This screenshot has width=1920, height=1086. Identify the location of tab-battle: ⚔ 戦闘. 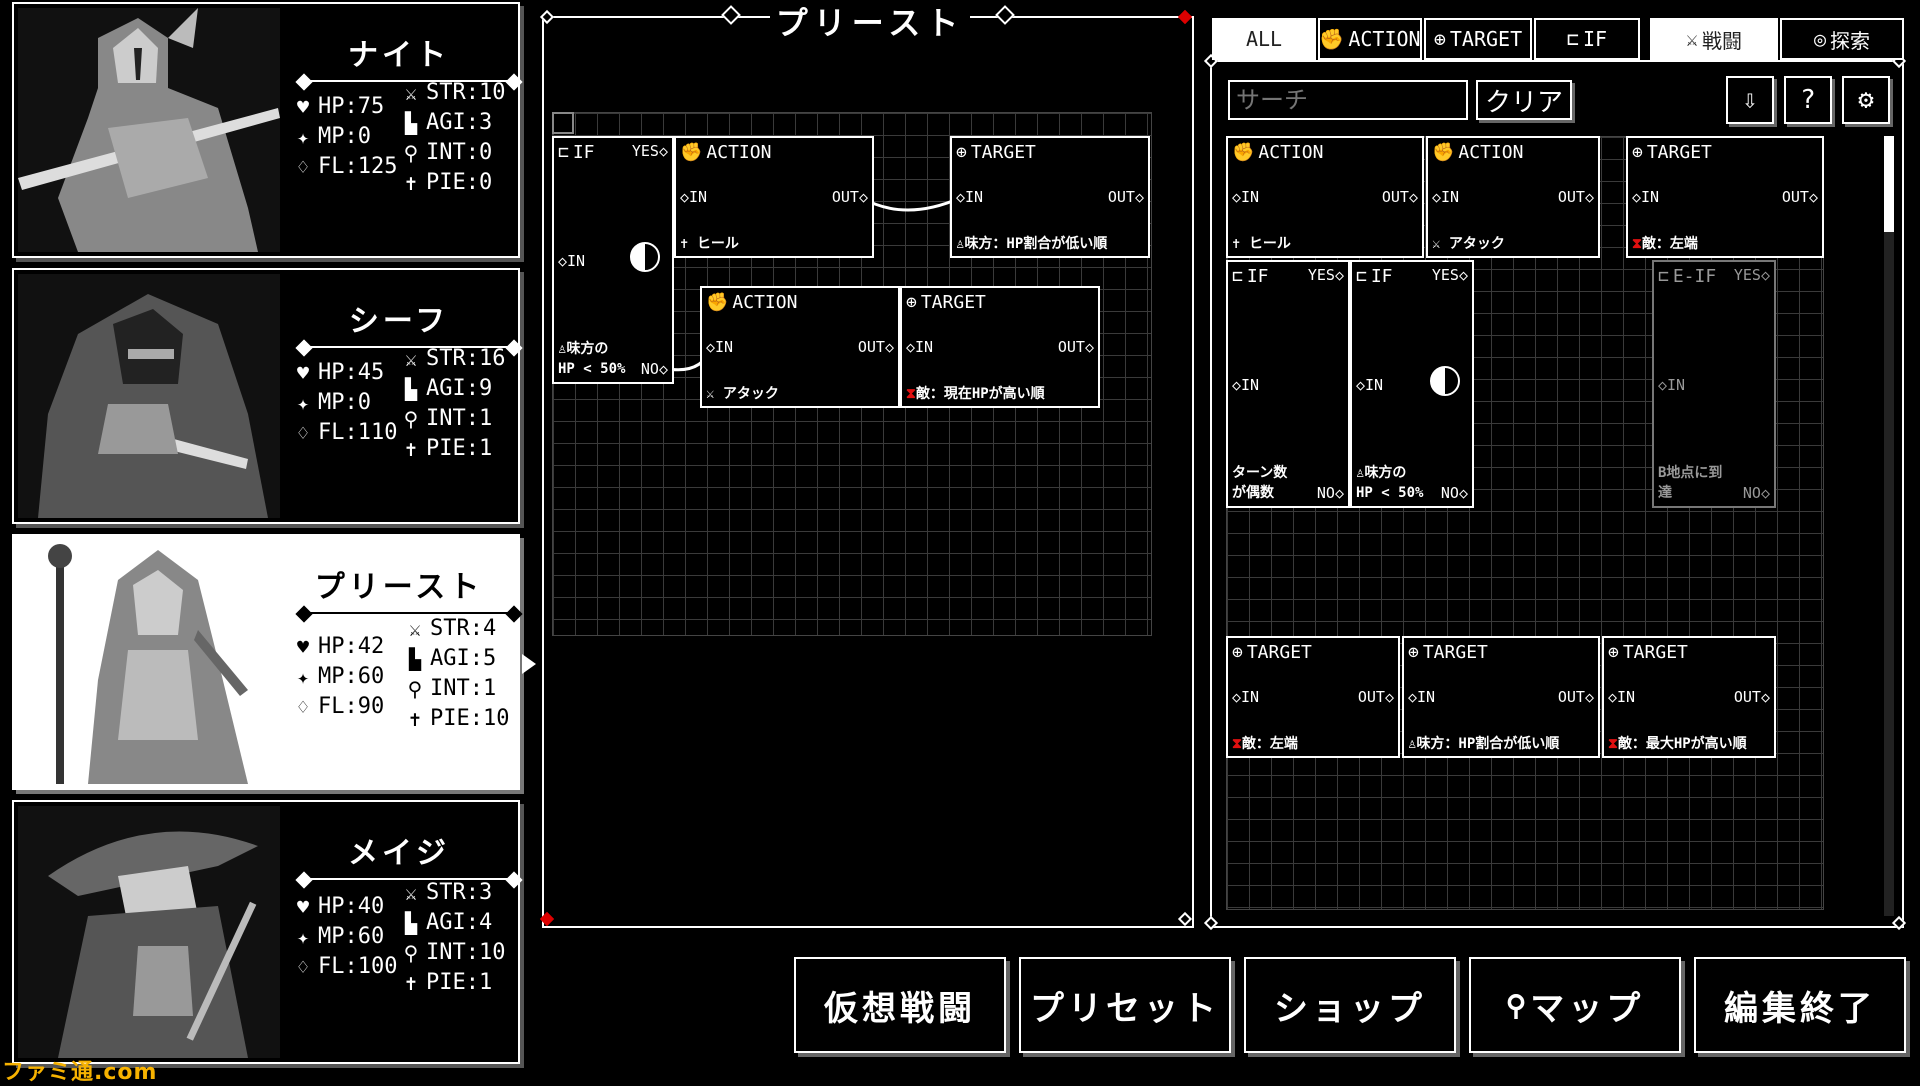
(1714, 39).